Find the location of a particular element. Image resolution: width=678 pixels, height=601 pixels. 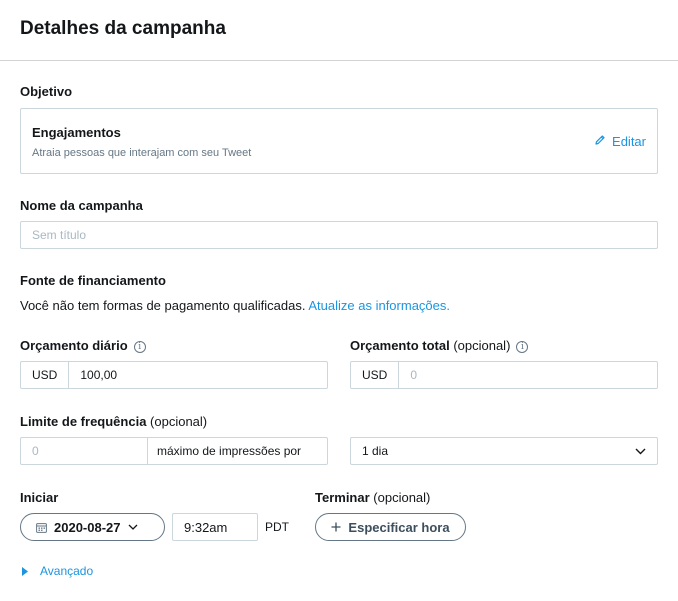

timezone-label: PDT is located at coordinates (277, 527).